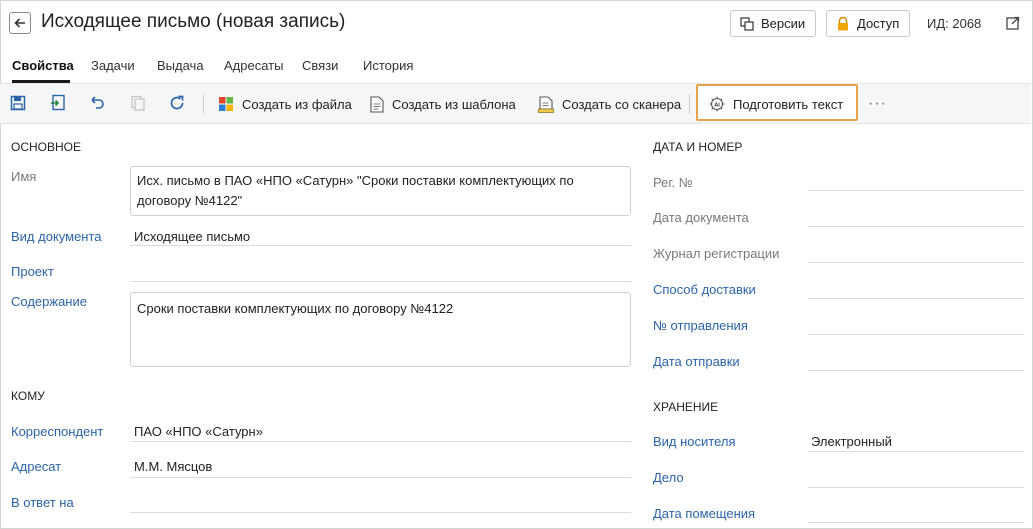  What do you see at coordinates (253, 65) in the screenshot?
I see `tab-addressees: Адресаты` at bounding box center [253, 65].